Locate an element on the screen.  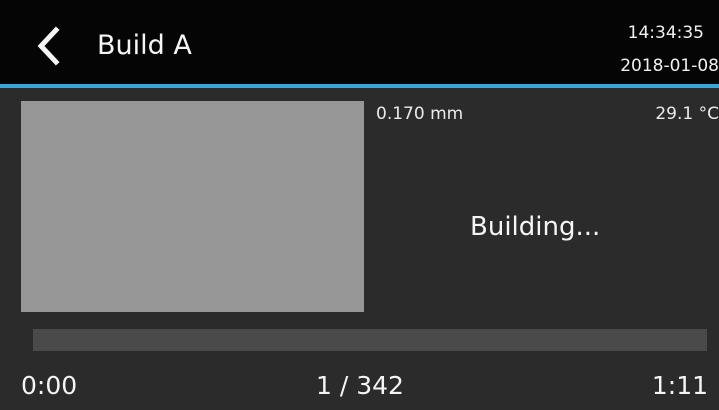
header-accent-divider is located at coordinates (359, 86).